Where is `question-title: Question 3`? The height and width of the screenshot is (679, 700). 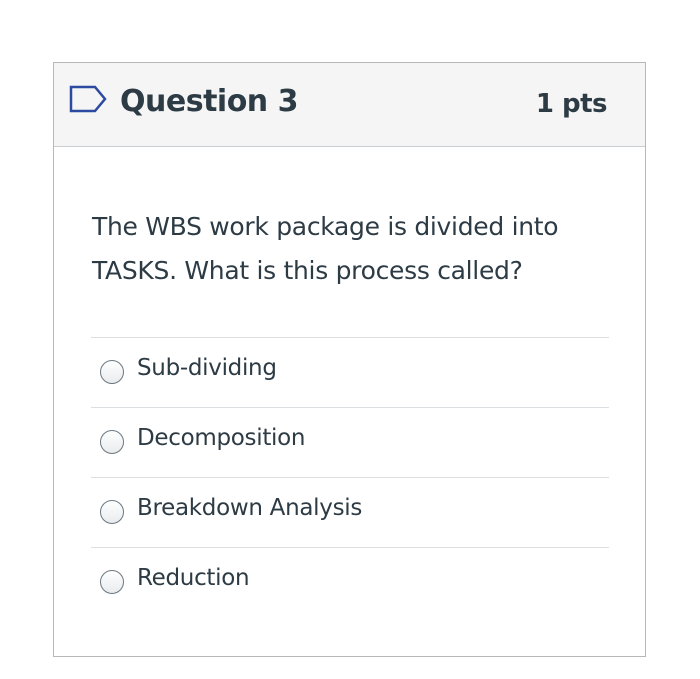
question-title: Question 3 is located at coordinates (209, 101).